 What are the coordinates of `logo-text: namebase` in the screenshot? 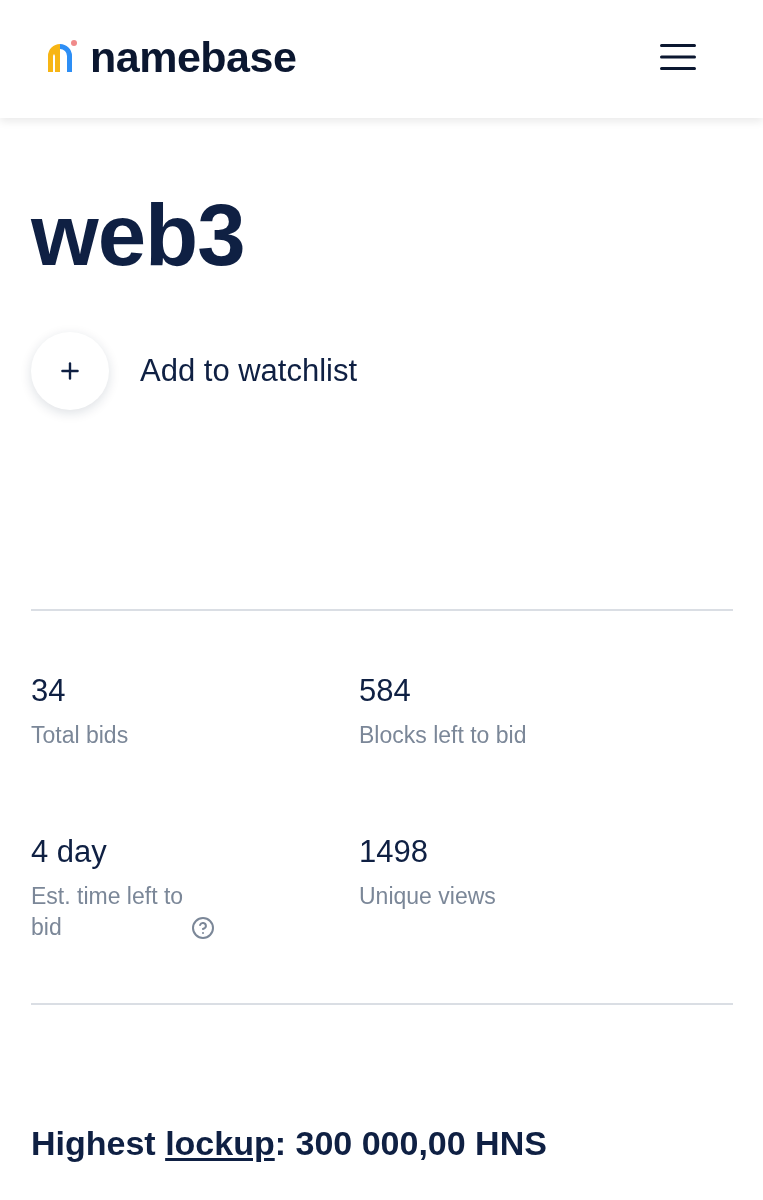 It's located at (193, 57).